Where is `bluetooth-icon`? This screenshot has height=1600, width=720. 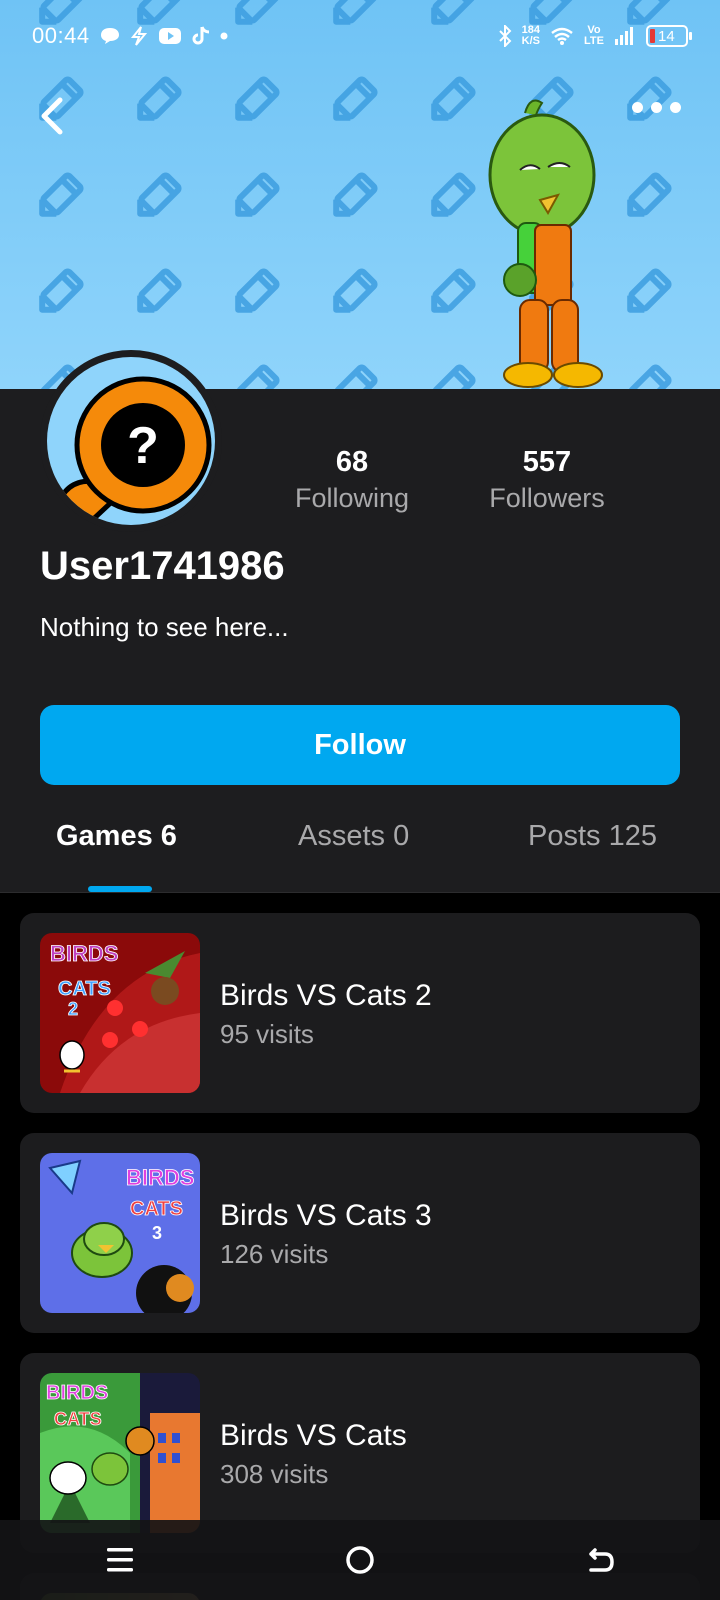
bluetooth-icon is located at coordinates (505, 36).